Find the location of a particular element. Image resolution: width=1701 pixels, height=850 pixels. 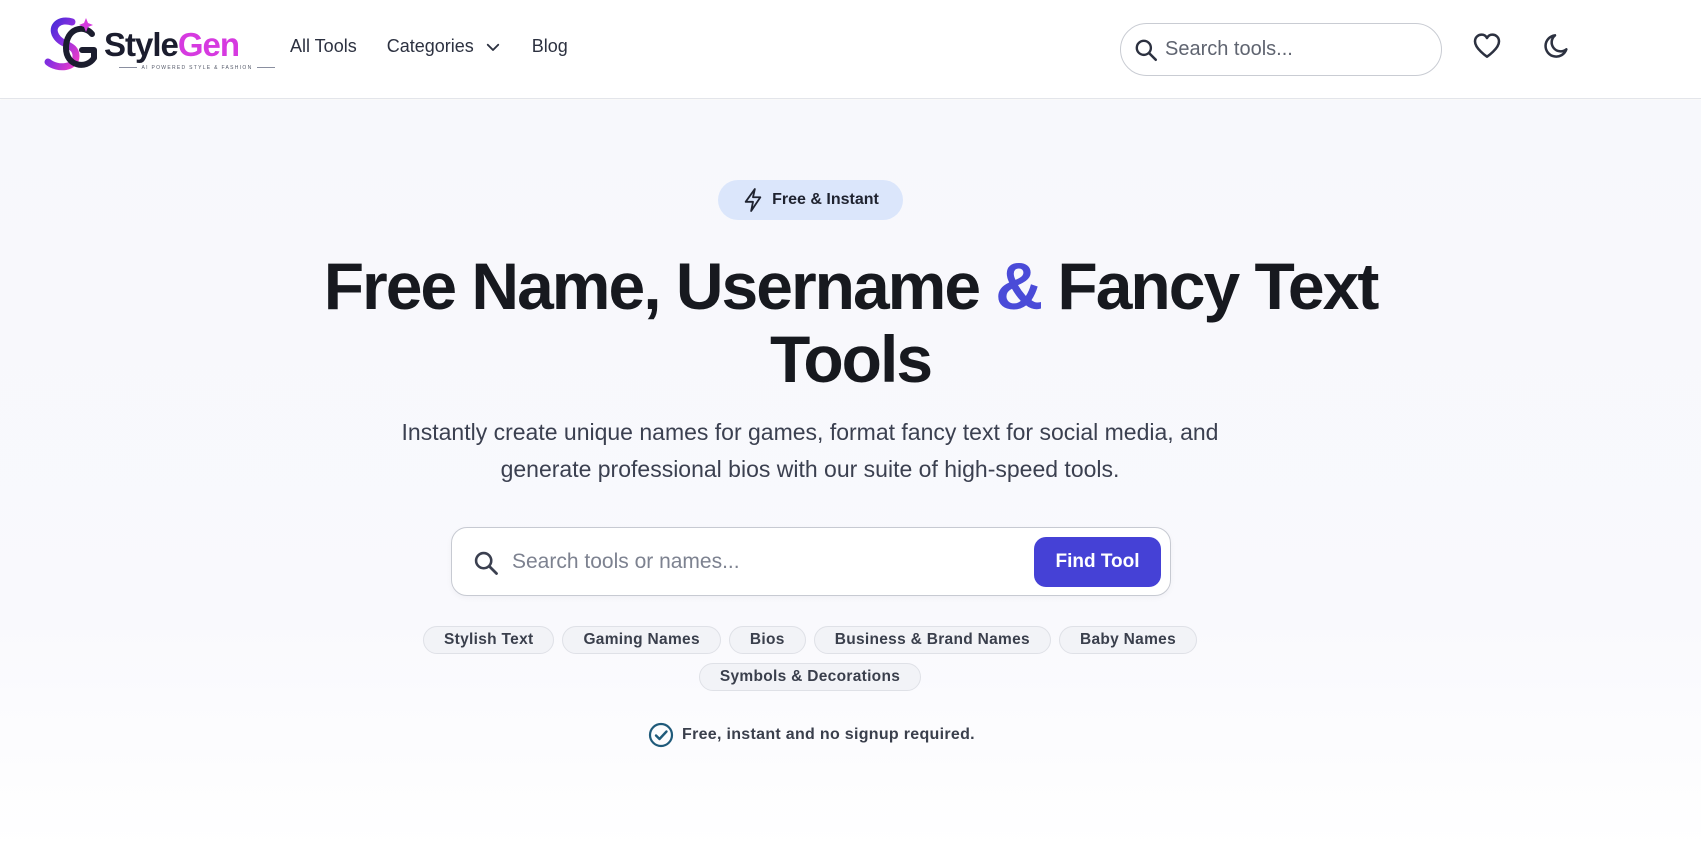

nav-categories-label: Categories is located at coordinates (430, 46).